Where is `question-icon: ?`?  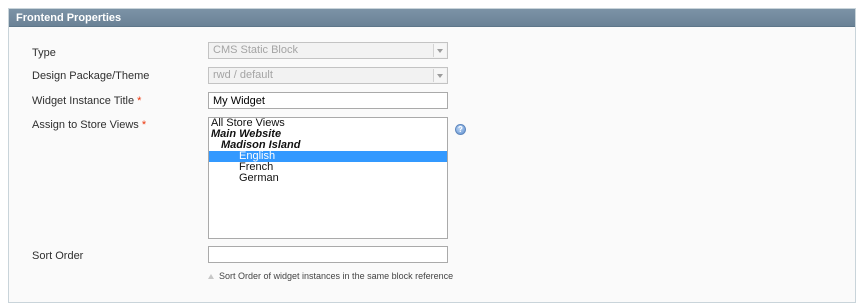
question-icon: ? is located at coordinates (460, 129).